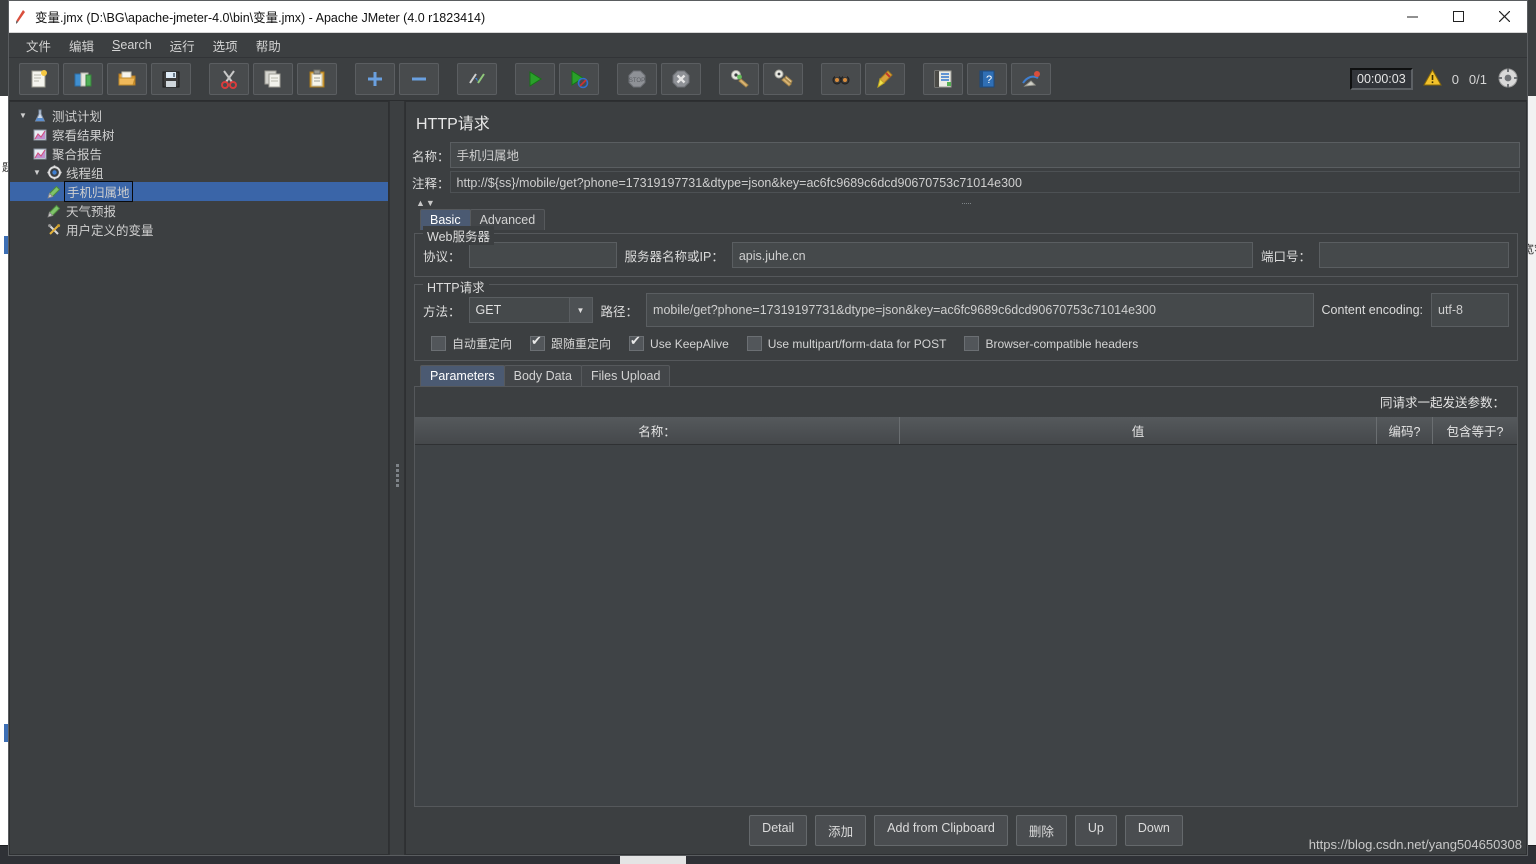 The width and height of the screenshot is (1536, 864). I want to click on toolbar-clear, so click(739, 79).